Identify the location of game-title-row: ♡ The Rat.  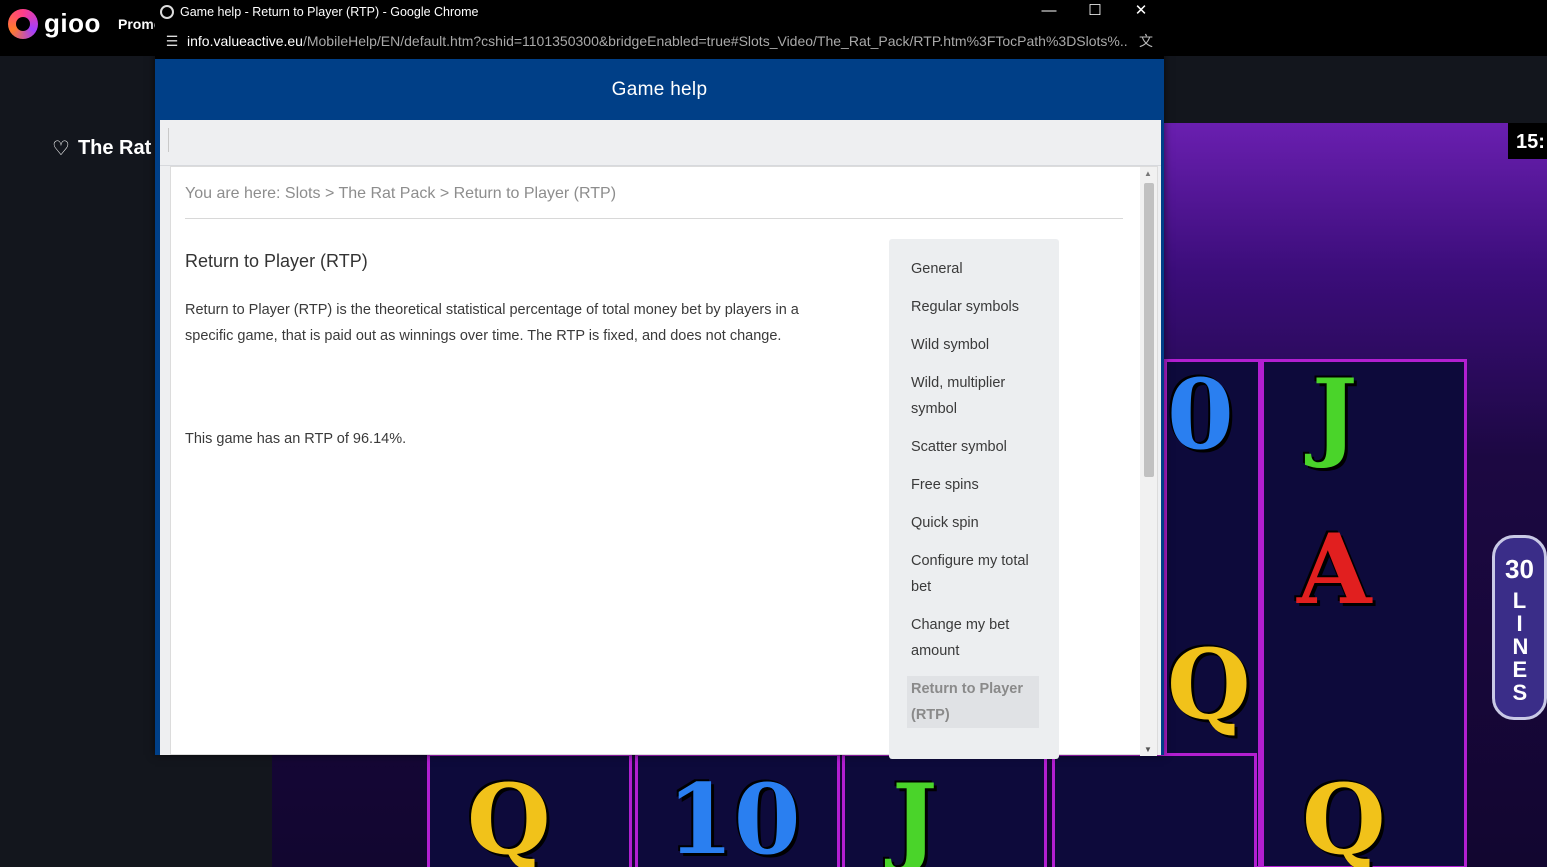
(101, 148).